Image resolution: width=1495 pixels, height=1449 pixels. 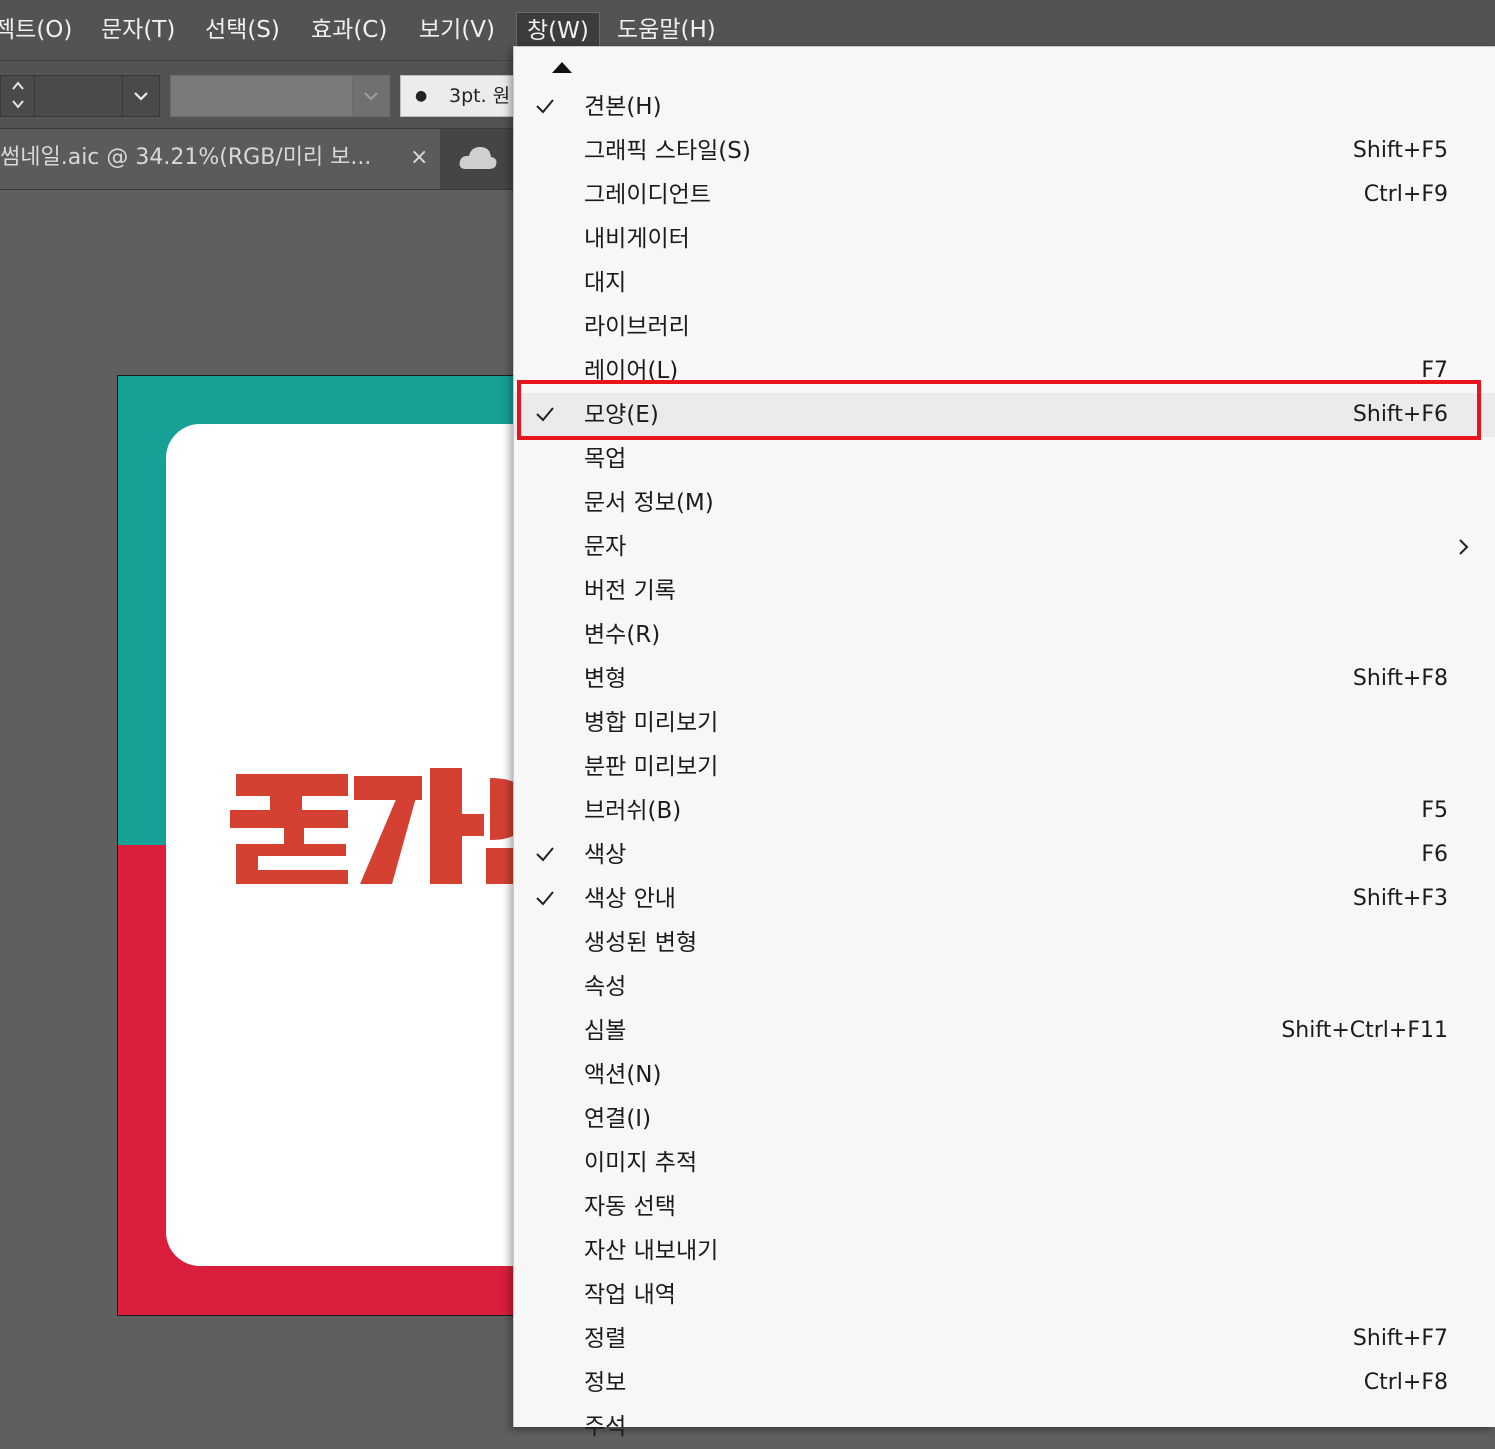 What do you see at coordinates (651, 1251) in the screenshot?
I see `menu-item-label: 자산 내보내기` at bounding box center [651, 1251].